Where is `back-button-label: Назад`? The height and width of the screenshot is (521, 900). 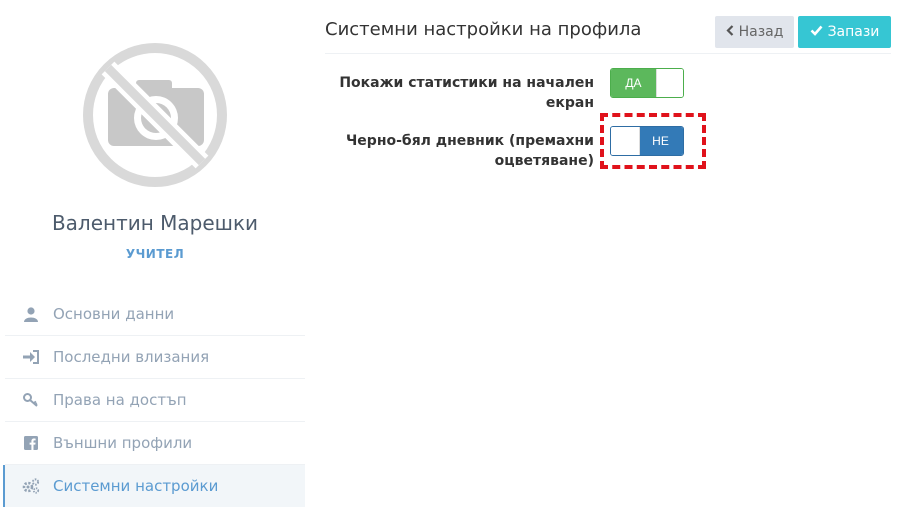 back-button-label: Назад is located at coordinates (761, 32).